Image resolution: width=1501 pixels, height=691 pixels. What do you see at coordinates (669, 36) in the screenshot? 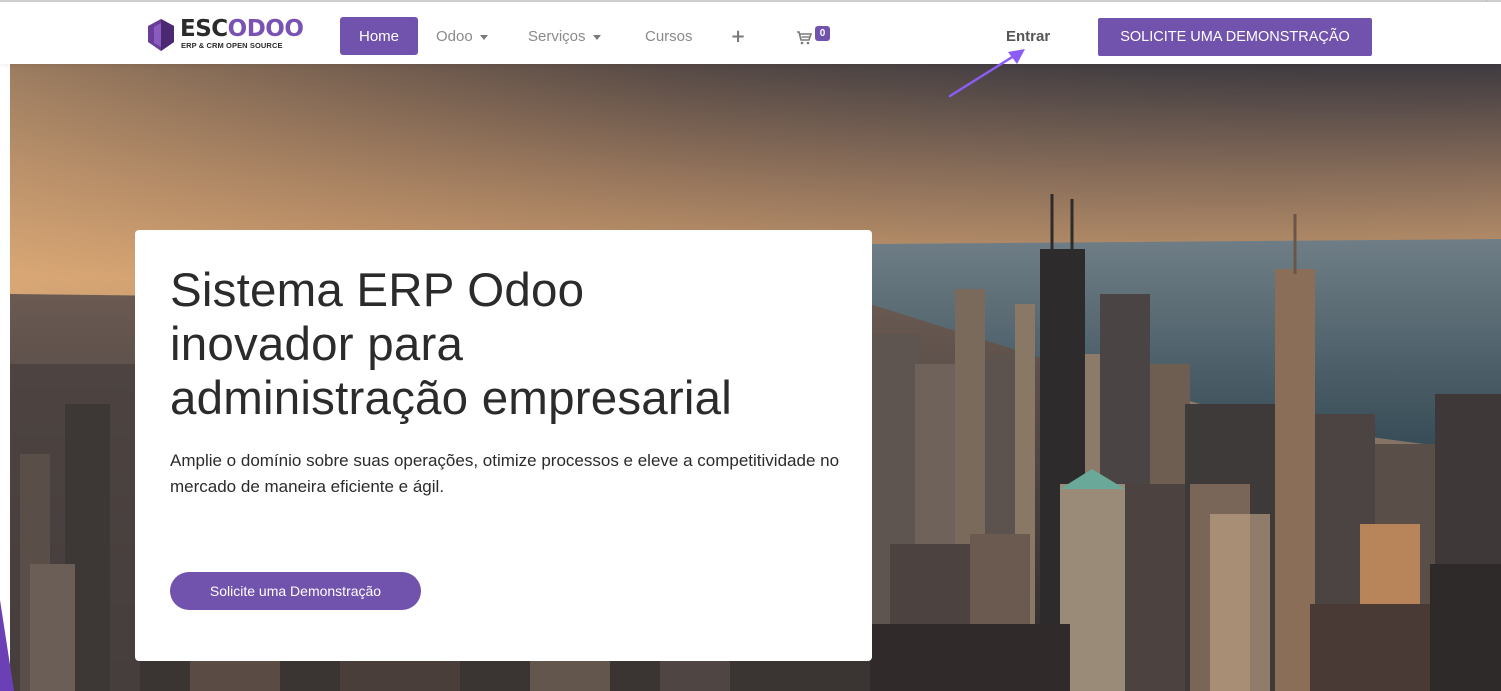
I see `nav-cursos: Cursos` at bounding box center [669, 36].